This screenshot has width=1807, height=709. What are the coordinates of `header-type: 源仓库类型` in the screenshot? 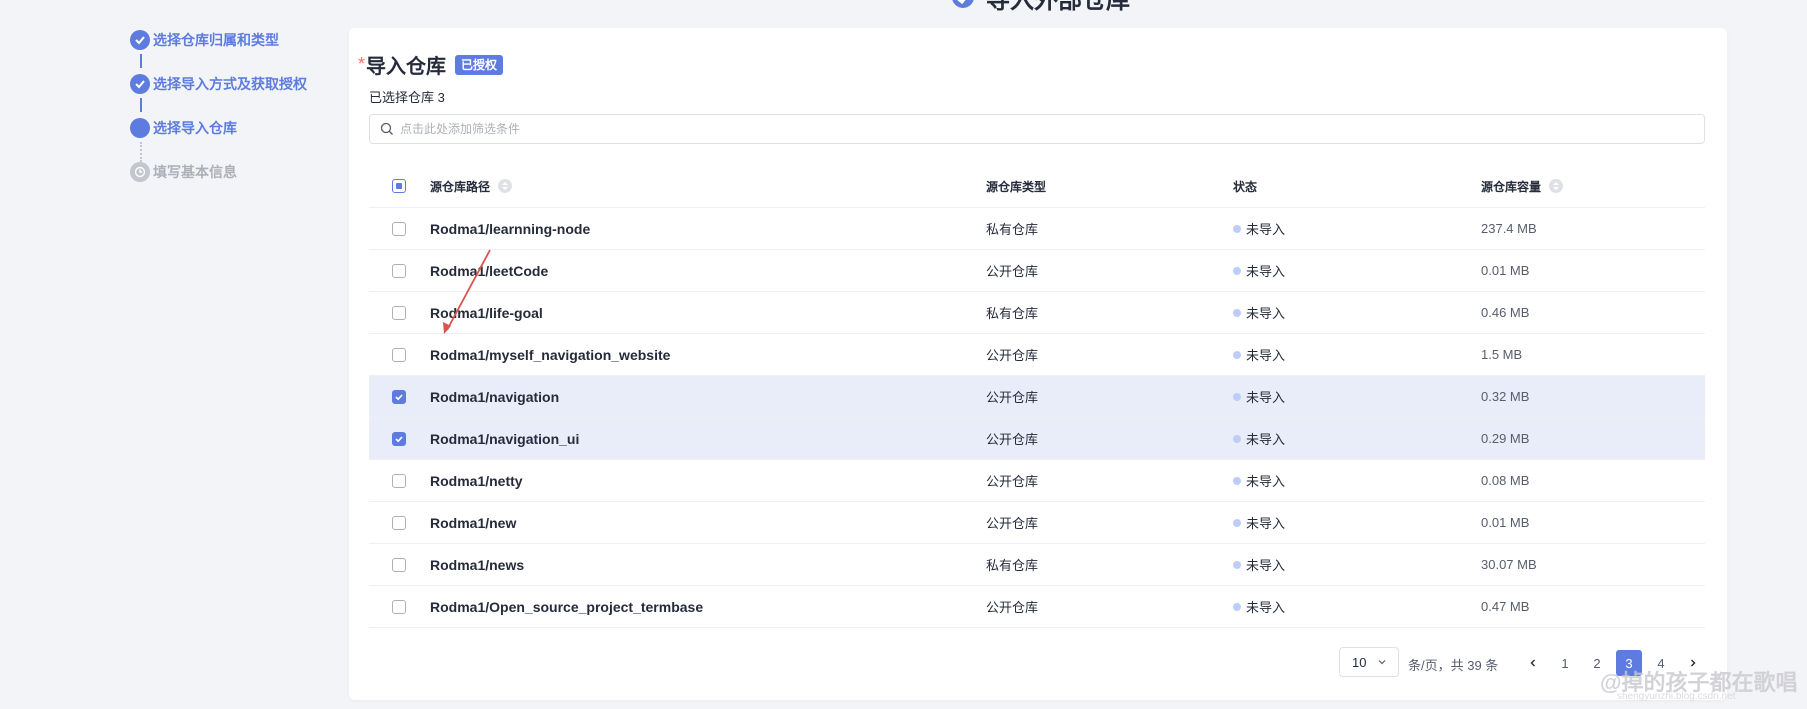 It's located at (1016, 186).